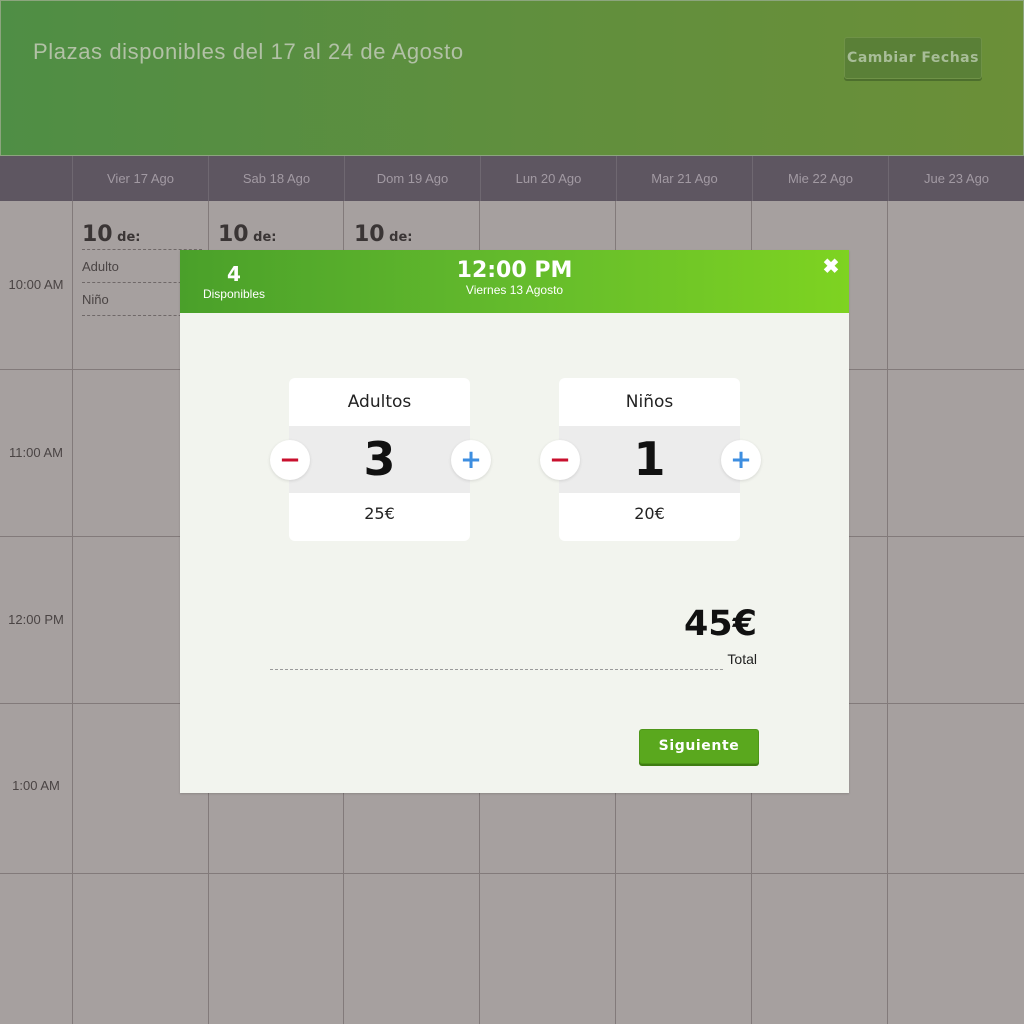 This screenshot has width=1024, height=1024. Describe the element at coordinates (720, 624) in the screenshot. I see `total-amount: 45€` at that location.